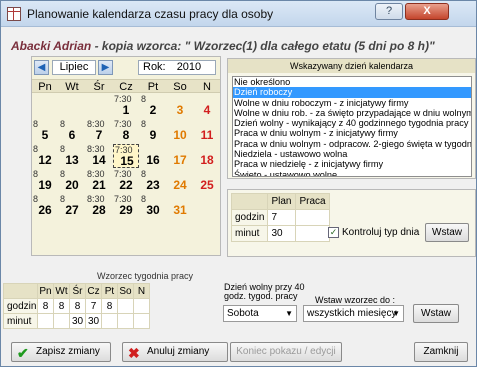 This screenshot has width=477, height=367. What do you see at coordinates (207, 185) in the screenshot?
I see `day-number: 25` at bounding box center [207, 185].